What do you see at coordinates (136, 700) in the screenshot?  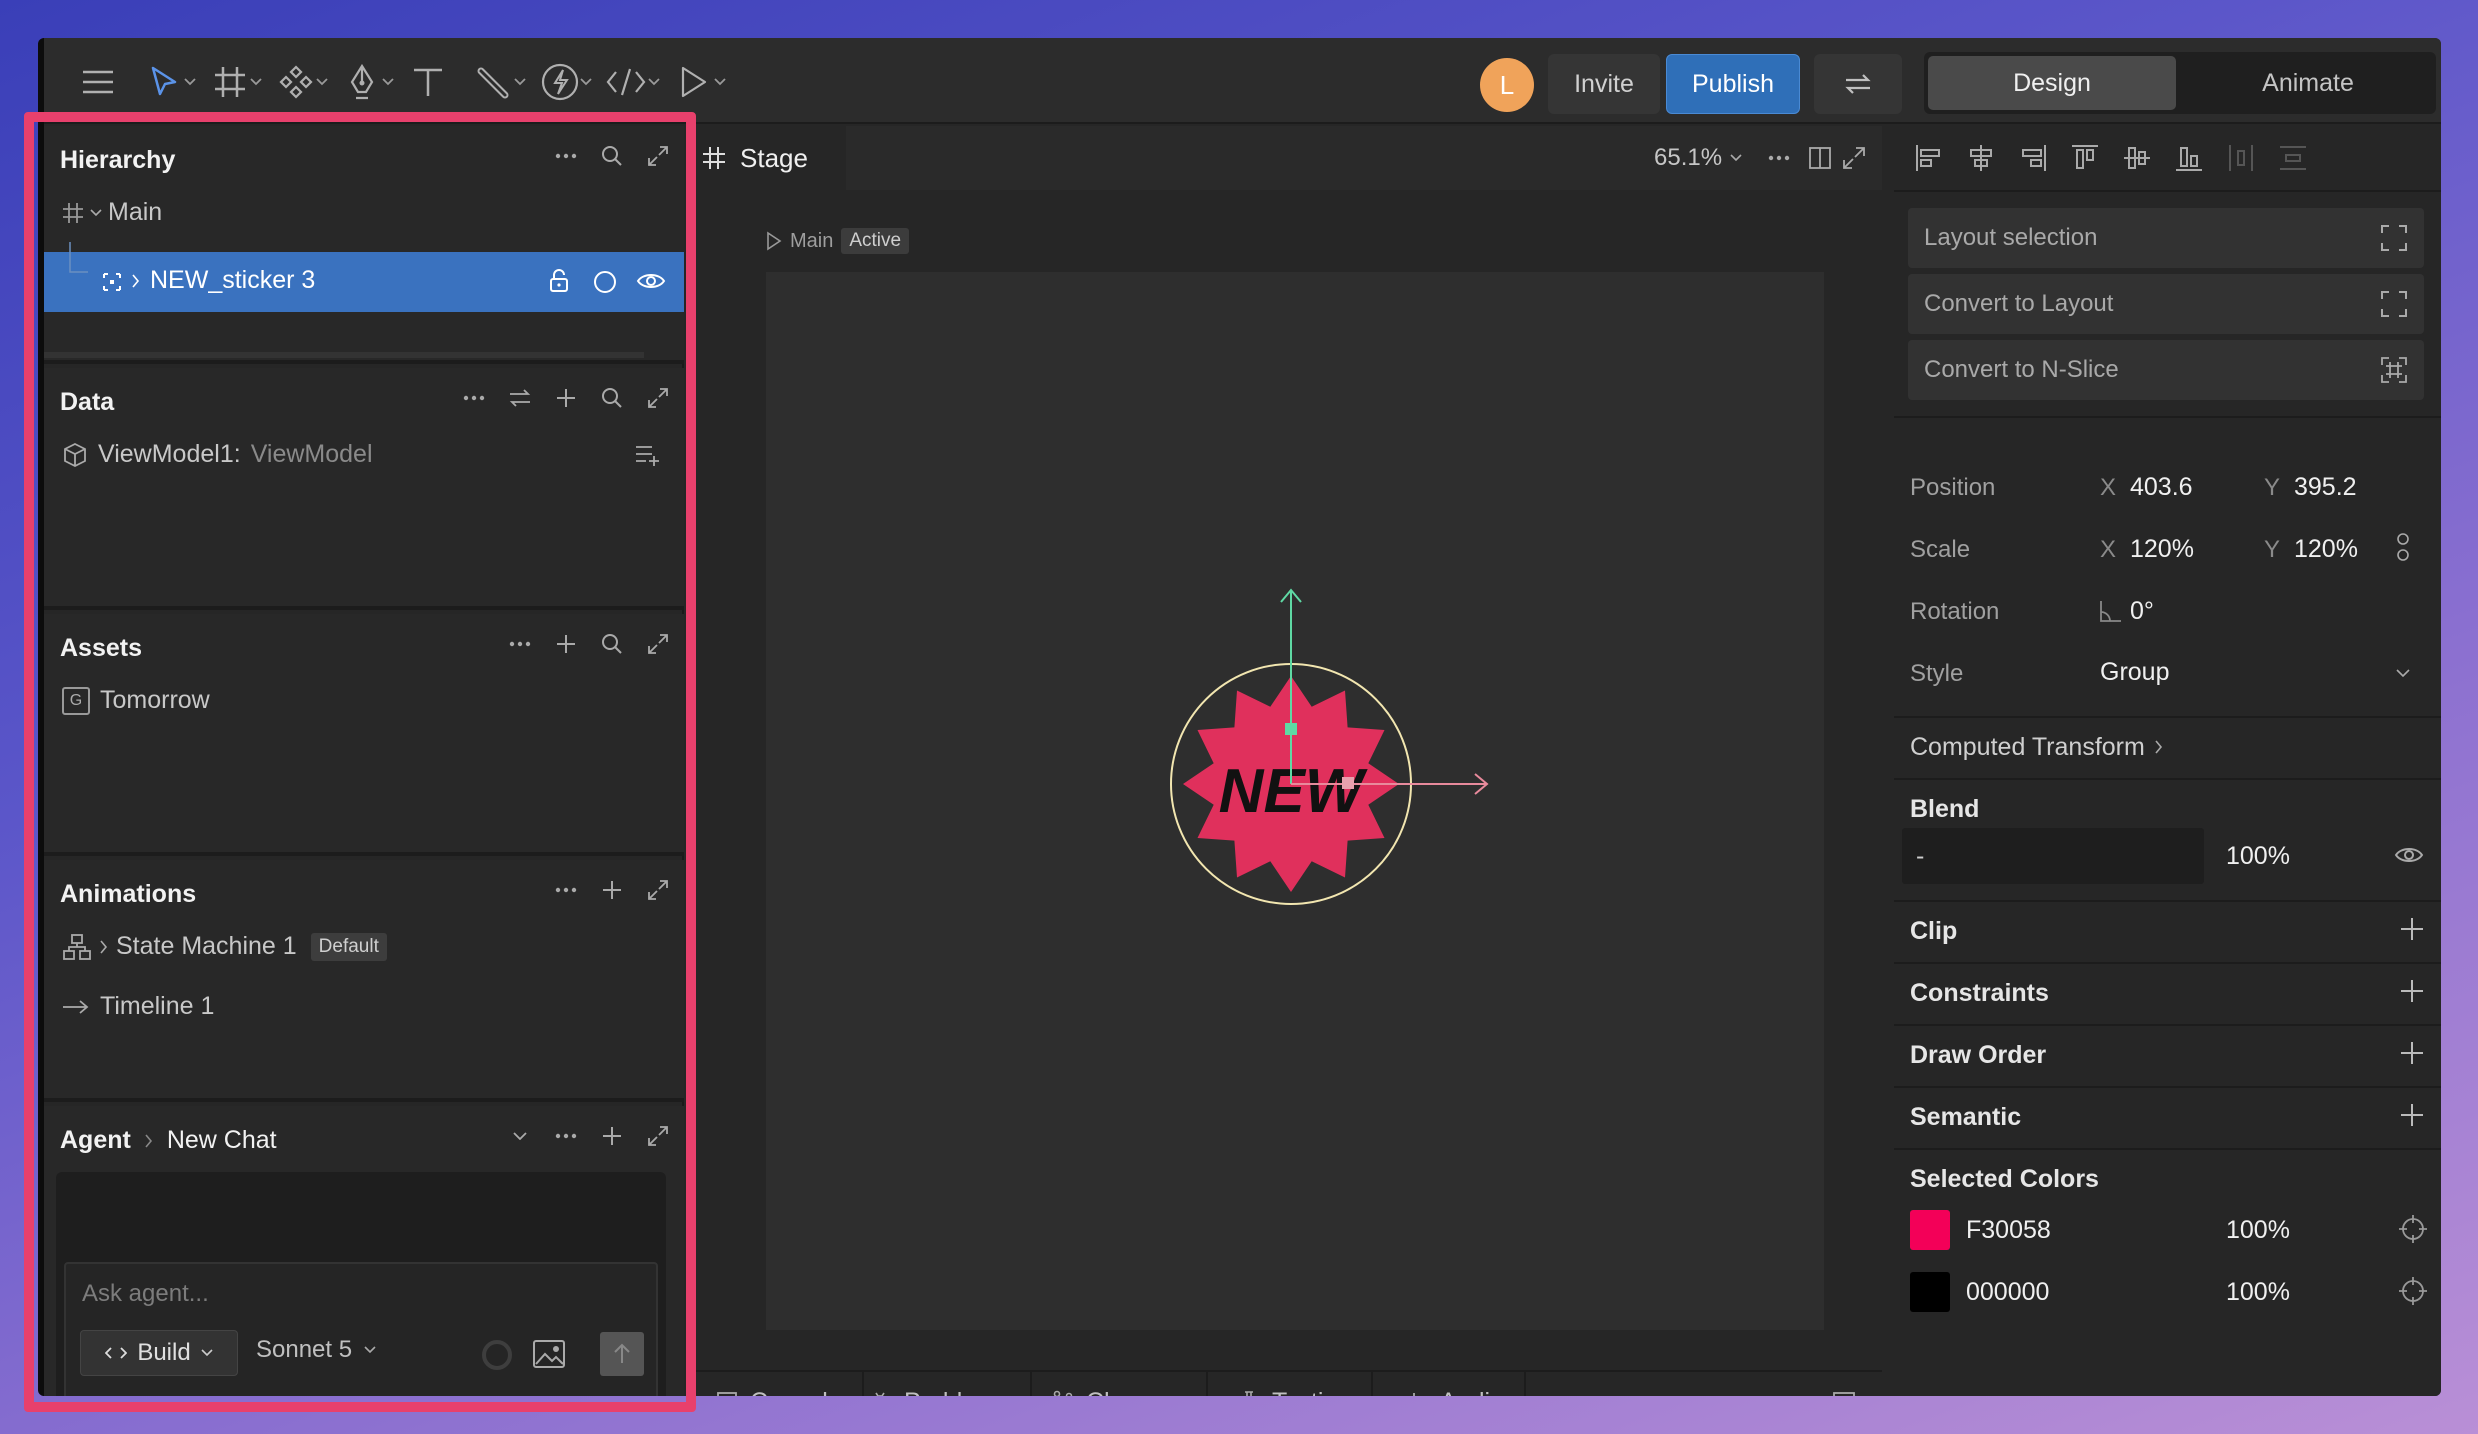 I see `asset-row: G Tomorrow` at bounding box center [136, 700].